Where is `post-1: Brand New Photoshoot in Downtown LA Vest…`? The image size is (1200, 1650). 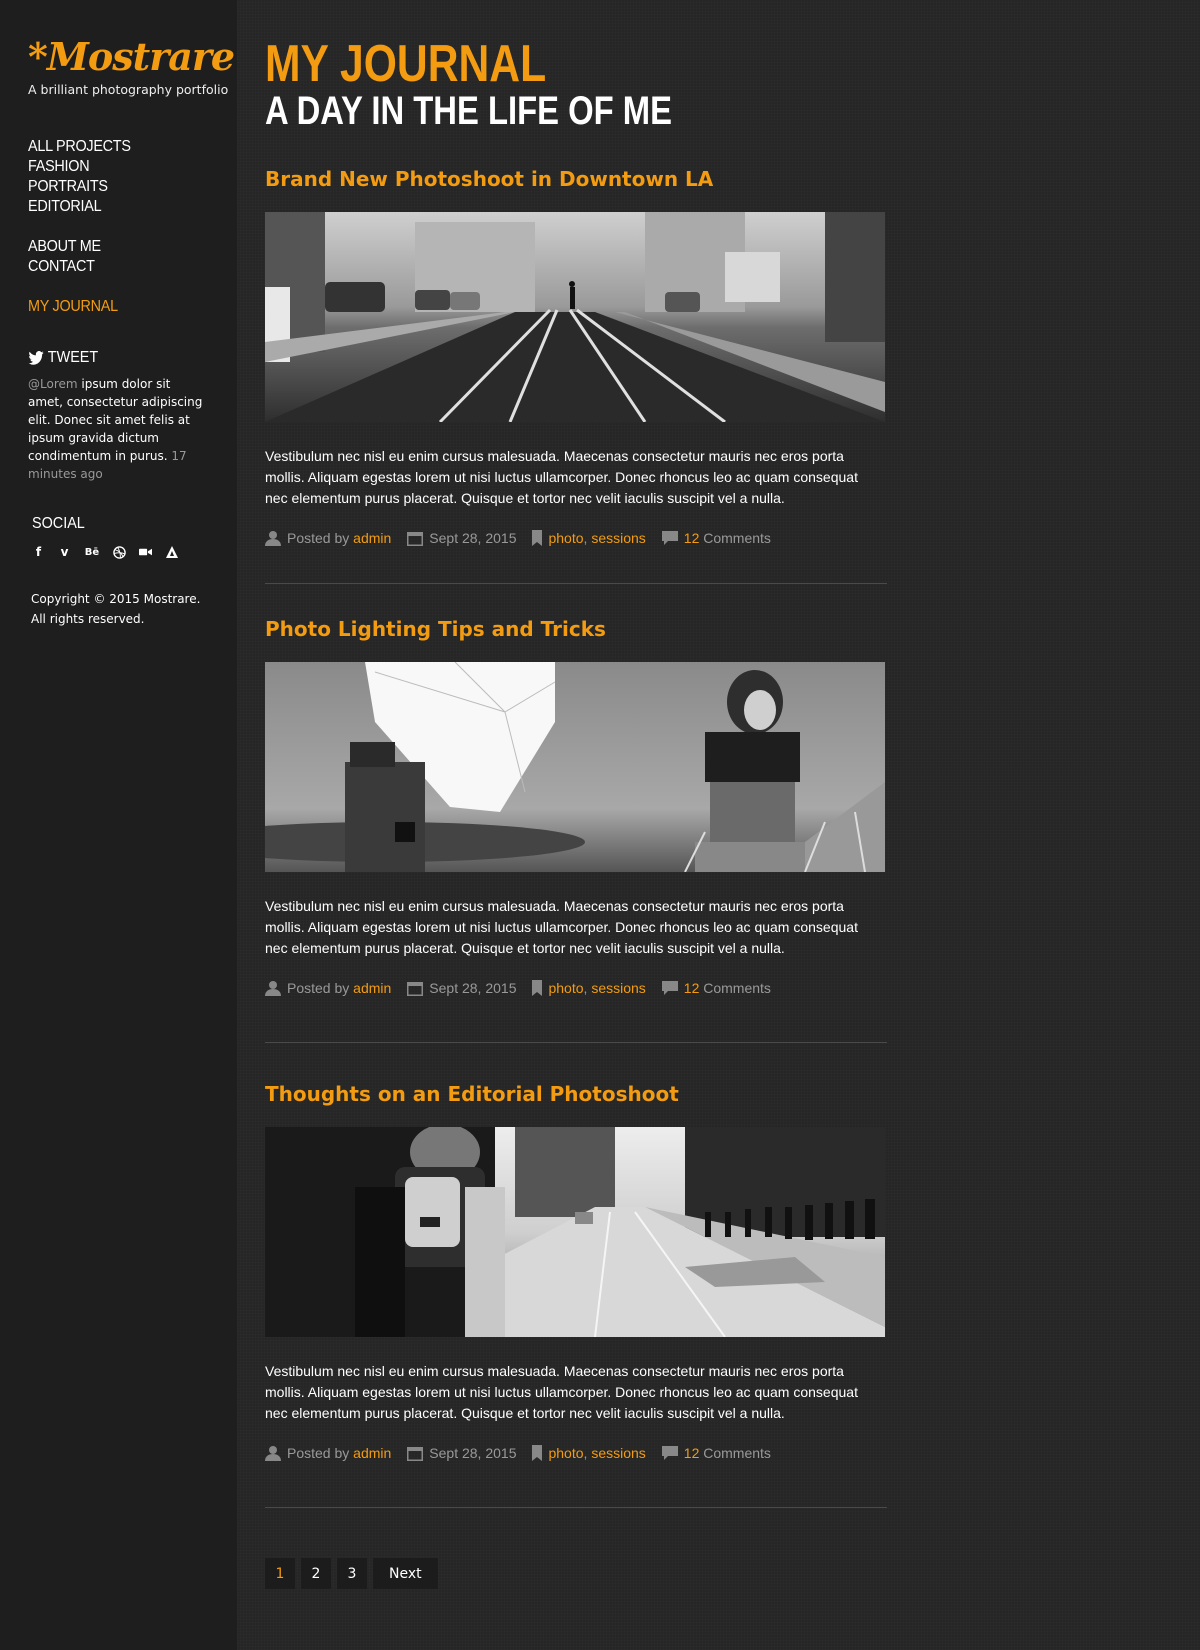
post-1: Brand New Photoshoot in Downtown LA Vest… is located at coordinates (576, 356).